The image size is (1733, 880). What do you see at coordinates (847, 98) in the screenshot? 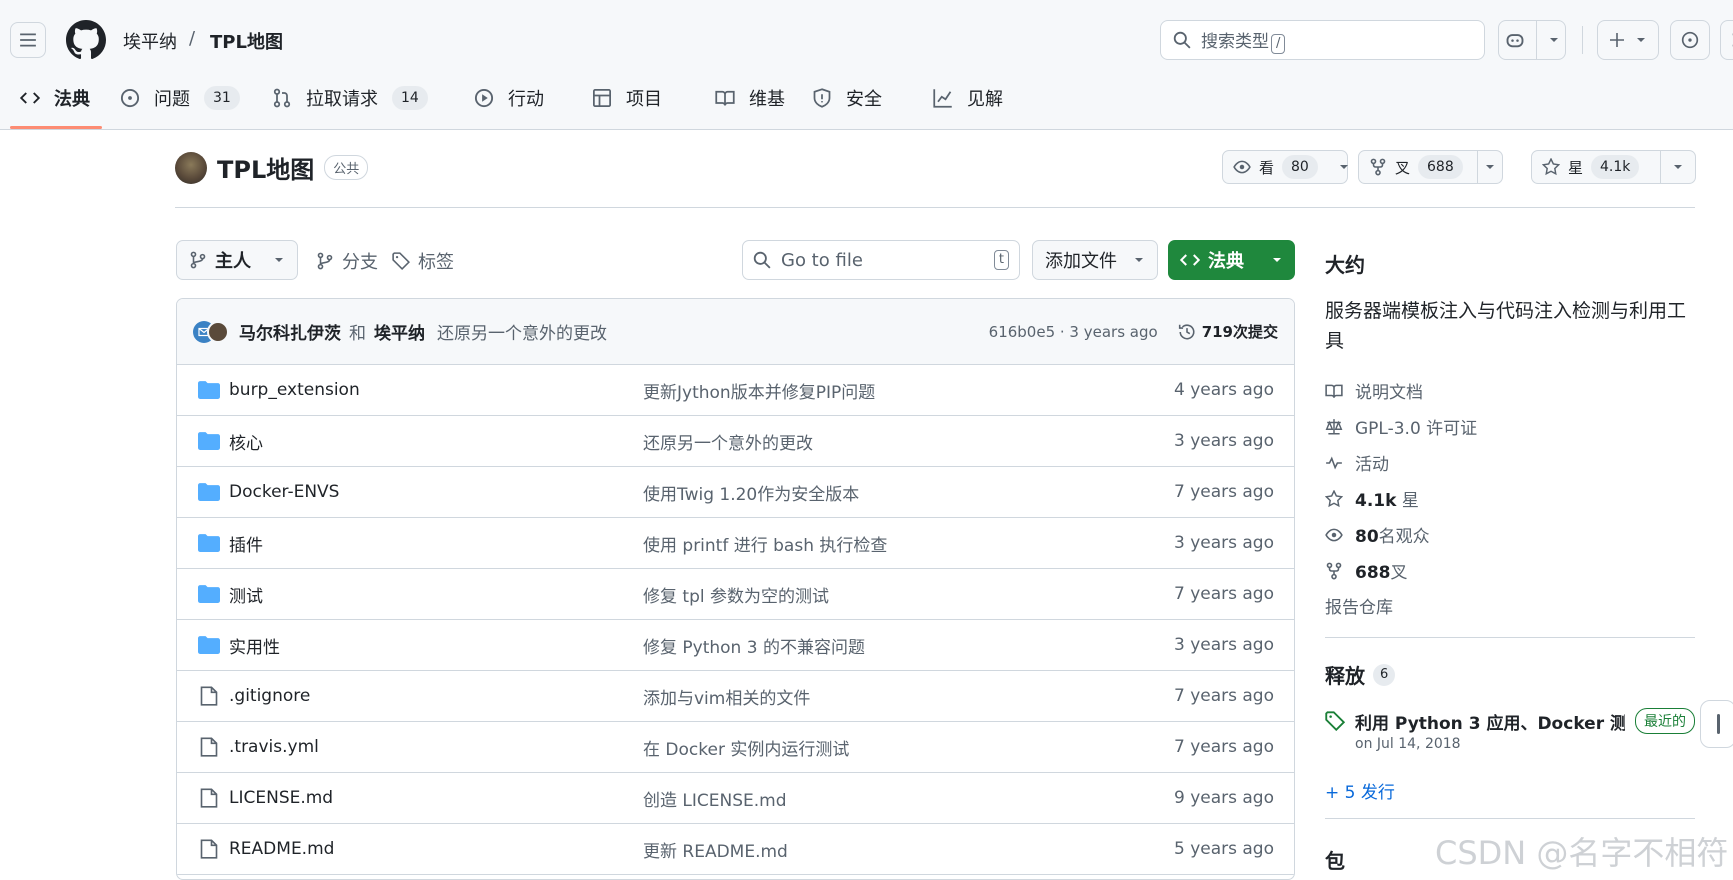
I see `tab-security: 安全` at bounding box center [847, 98].